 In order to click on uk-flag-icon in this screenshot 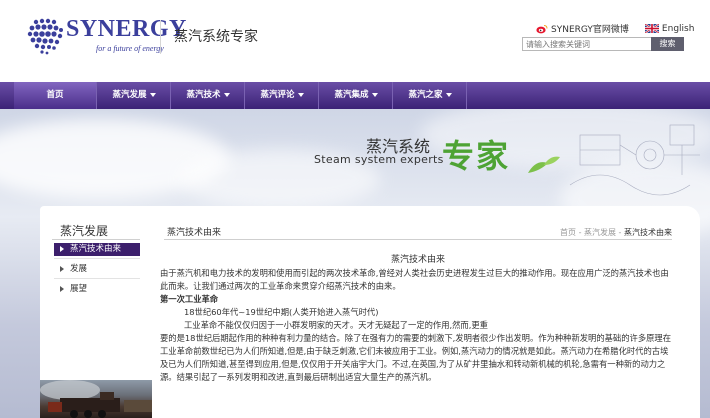, I will do `click(651, 28)`.